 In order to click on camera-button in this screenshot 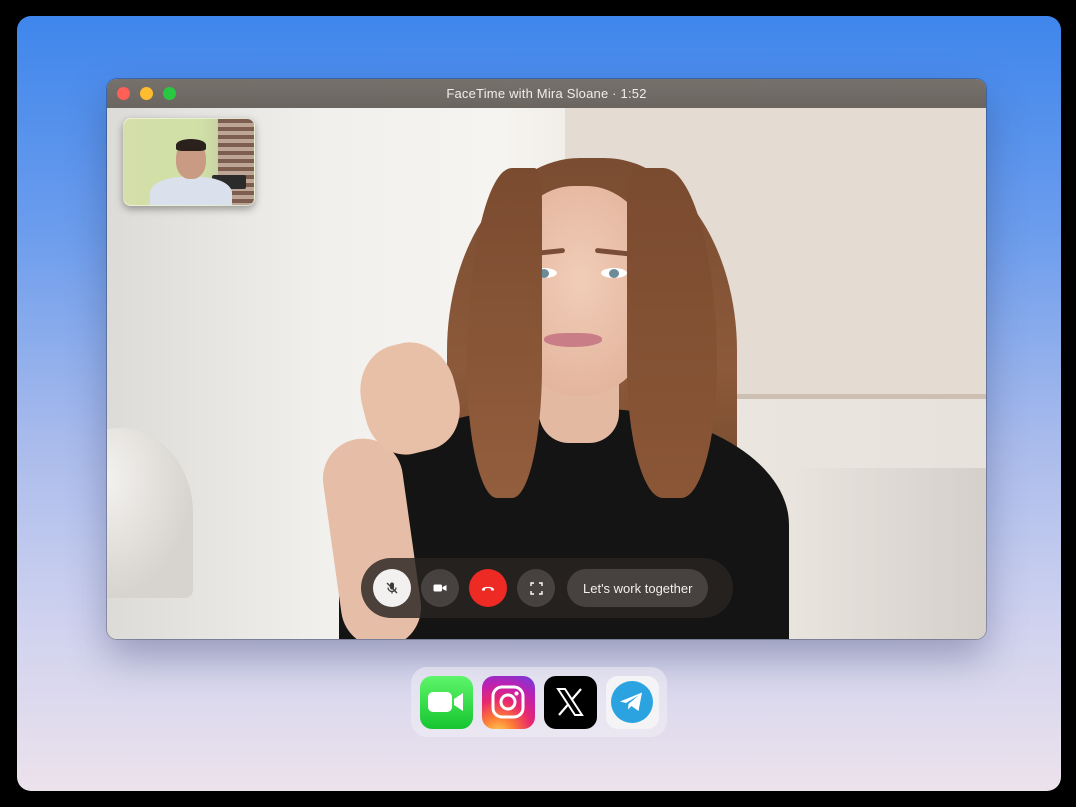, I will do `click(440, 588)`.